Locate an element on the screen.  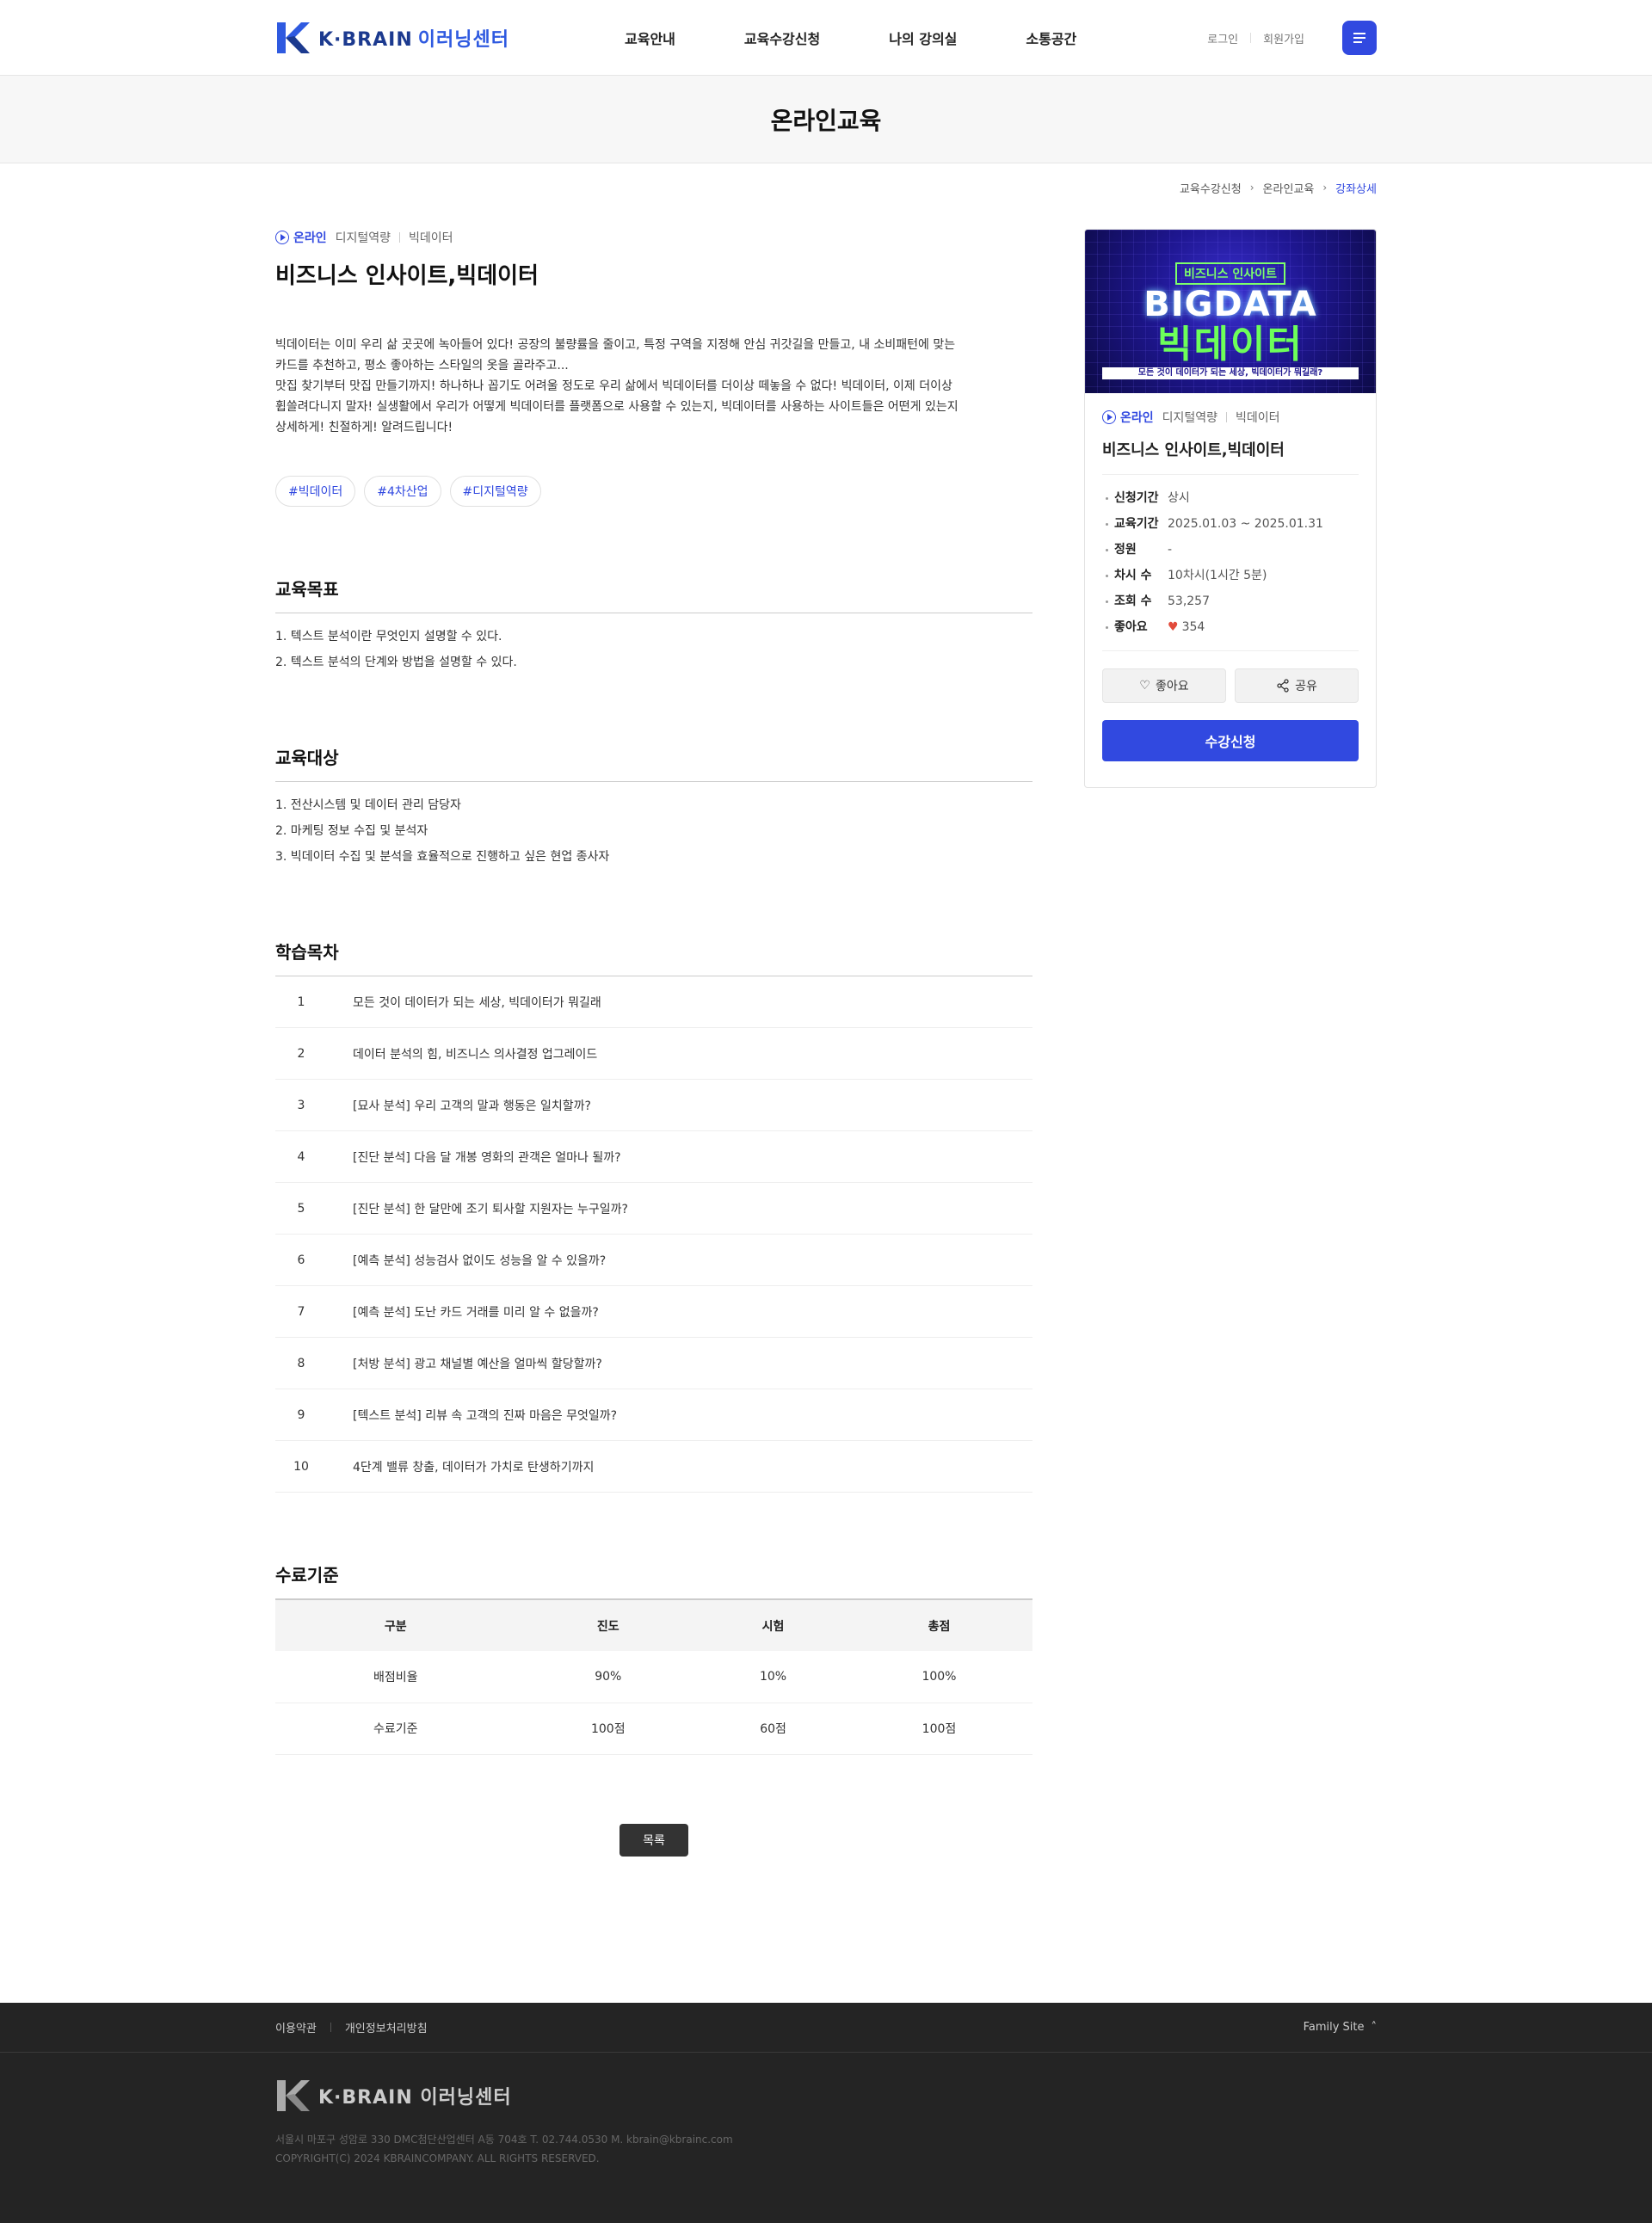
info-value: 53,257 is located at coordinates (1189, 601).